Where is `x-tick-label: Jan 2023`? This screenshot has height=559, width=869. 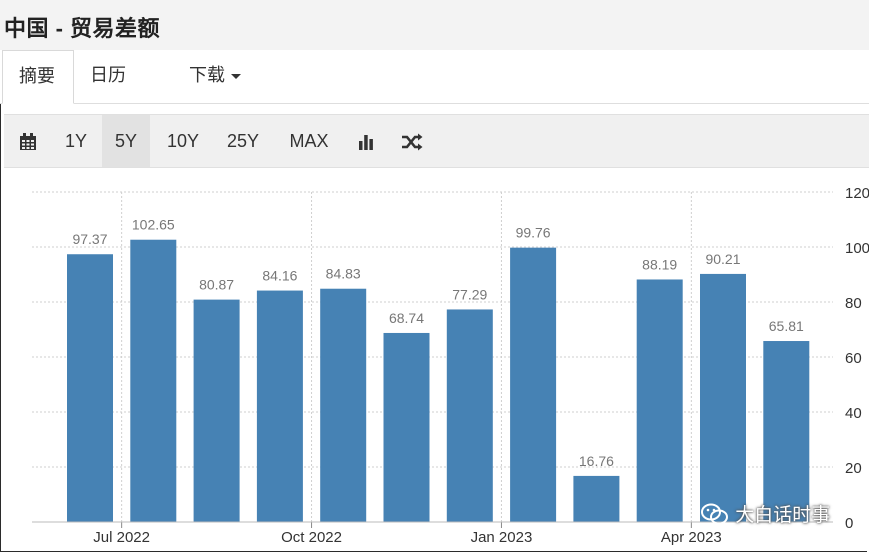
x-tick-label: Jan 2023 is located at coordinates (502, 537).